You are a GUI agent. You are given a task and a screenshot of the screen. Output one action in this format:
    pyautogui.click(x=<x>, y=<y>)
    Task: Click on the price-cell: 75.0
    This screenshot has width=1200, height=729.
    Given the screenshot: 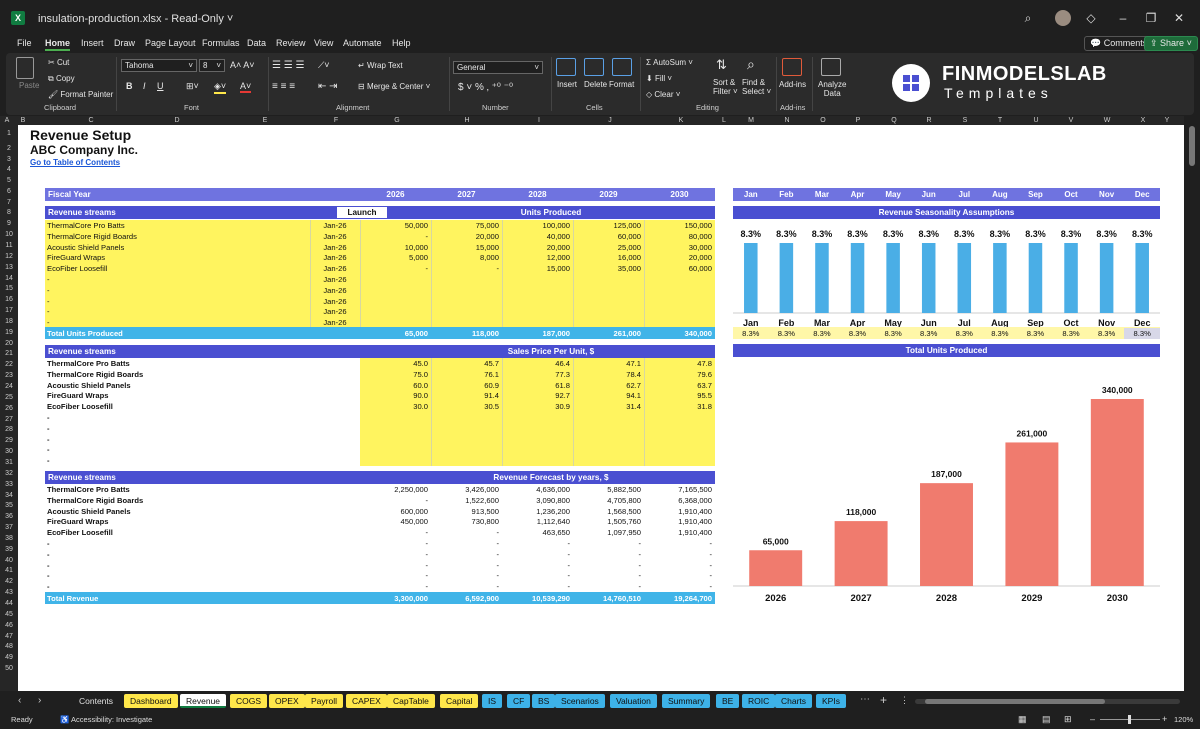 What is the action you would take?
    pyautogui.click(x=394, y=374)
    